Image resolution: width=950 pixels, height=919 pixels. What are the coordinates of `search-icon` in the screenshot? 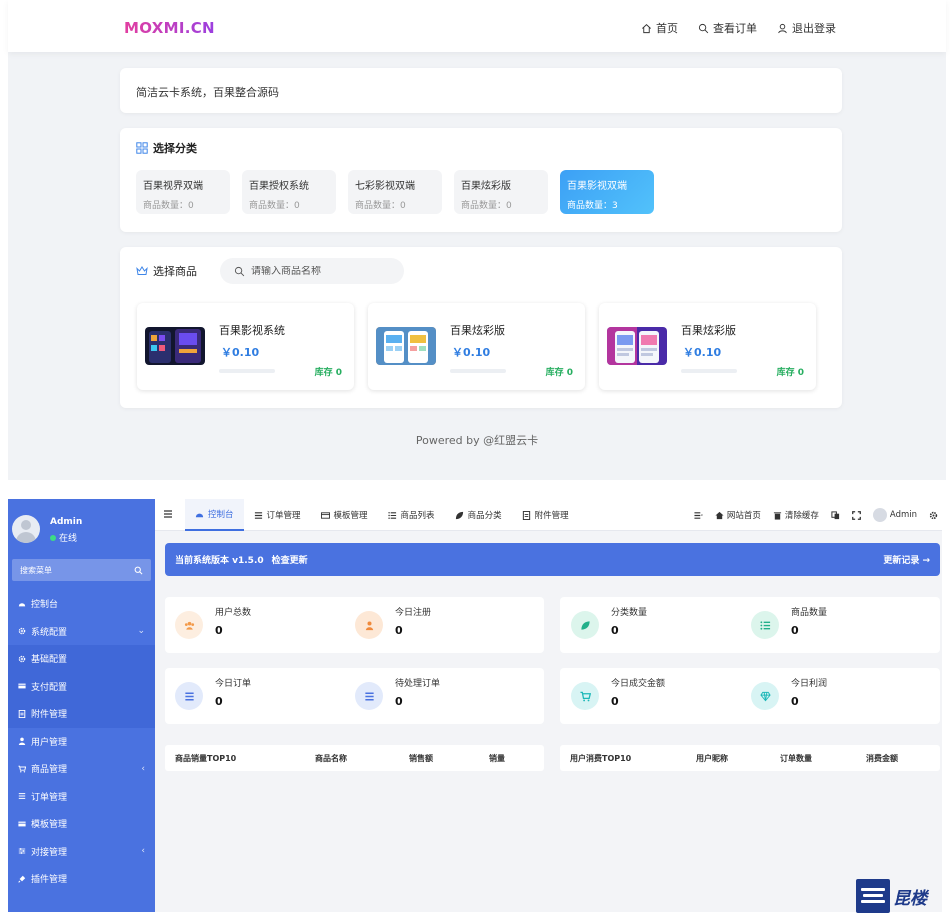 It's located at (703, 28).